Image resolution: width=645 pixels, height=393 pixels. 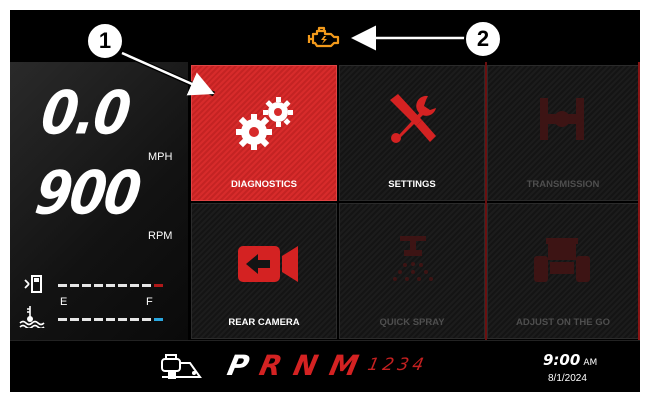 I want to click on callout-1: 1, so click(x=105, y=41).